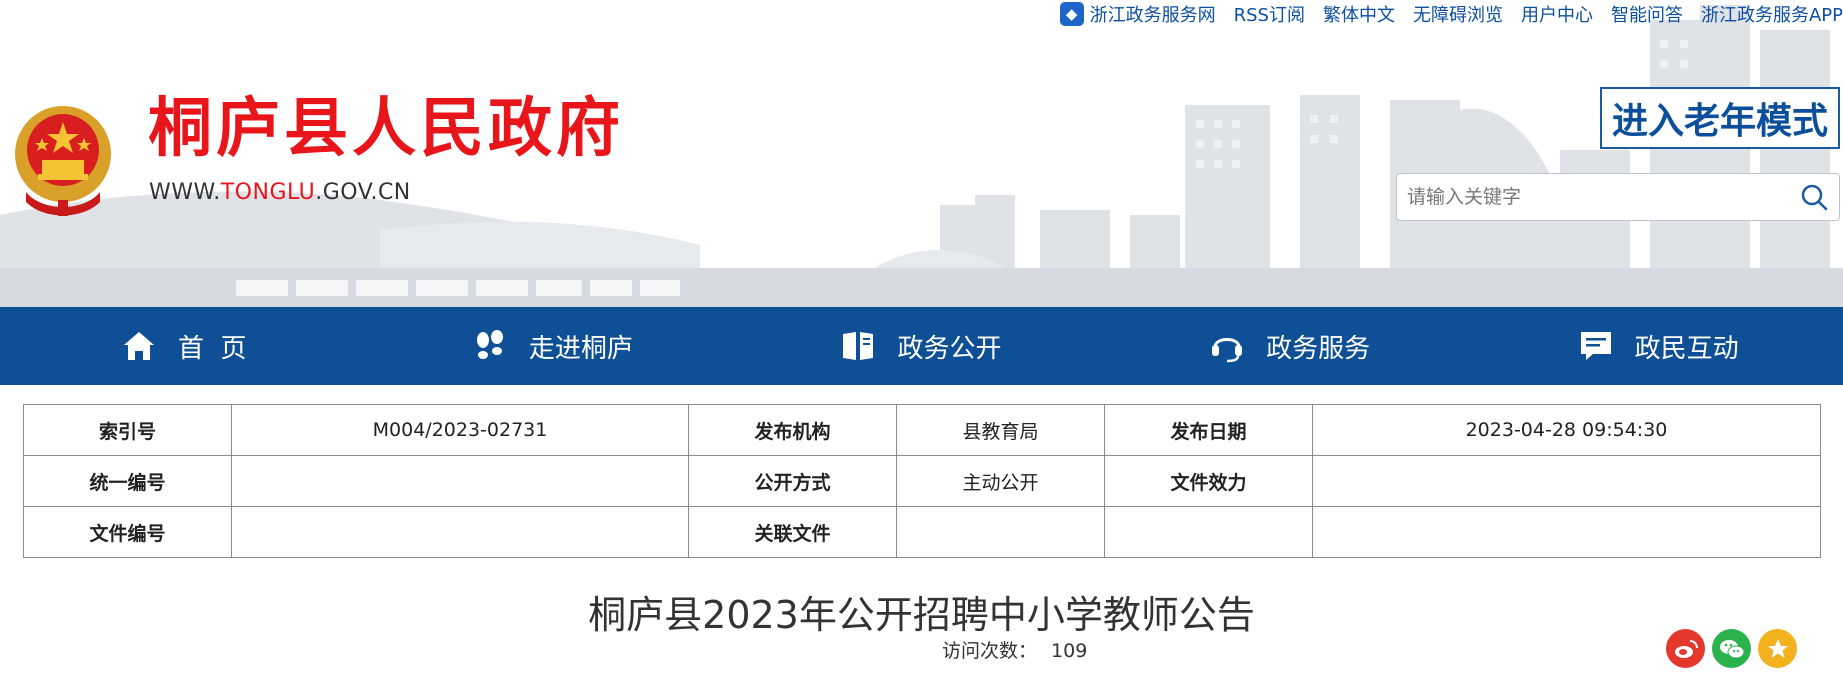 The height and width of the screenshot is (676, 1843). What do you see at coordinates (792, 430) in the screenshot?
I see `org-label: 发布机构` at bounding box center [792, 430].